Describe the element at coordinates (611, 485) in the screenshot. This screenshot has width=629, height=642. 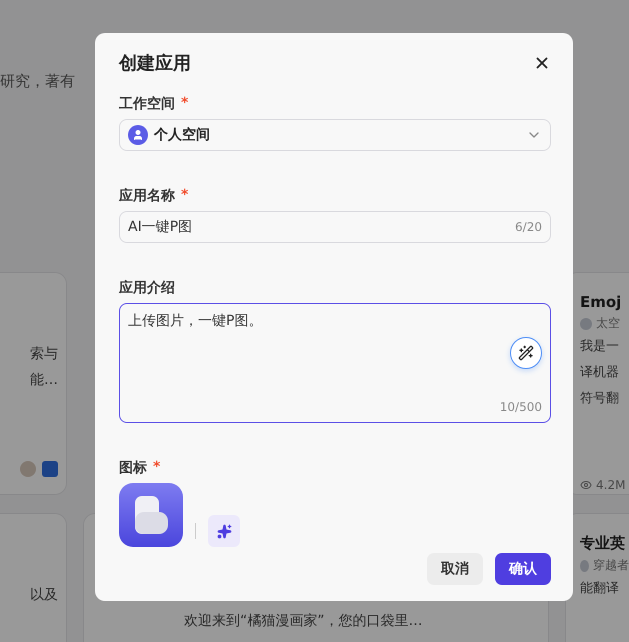
I see `view-count: 4.2M` at that location.